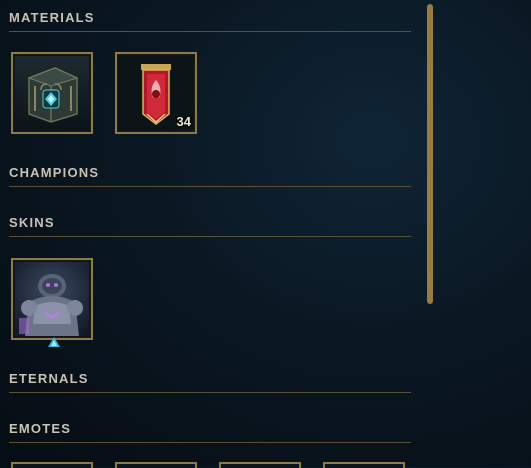 The height and width of the screenshot is (468, 531). I want to click on hextech-chest-tile, so click(52, 93).